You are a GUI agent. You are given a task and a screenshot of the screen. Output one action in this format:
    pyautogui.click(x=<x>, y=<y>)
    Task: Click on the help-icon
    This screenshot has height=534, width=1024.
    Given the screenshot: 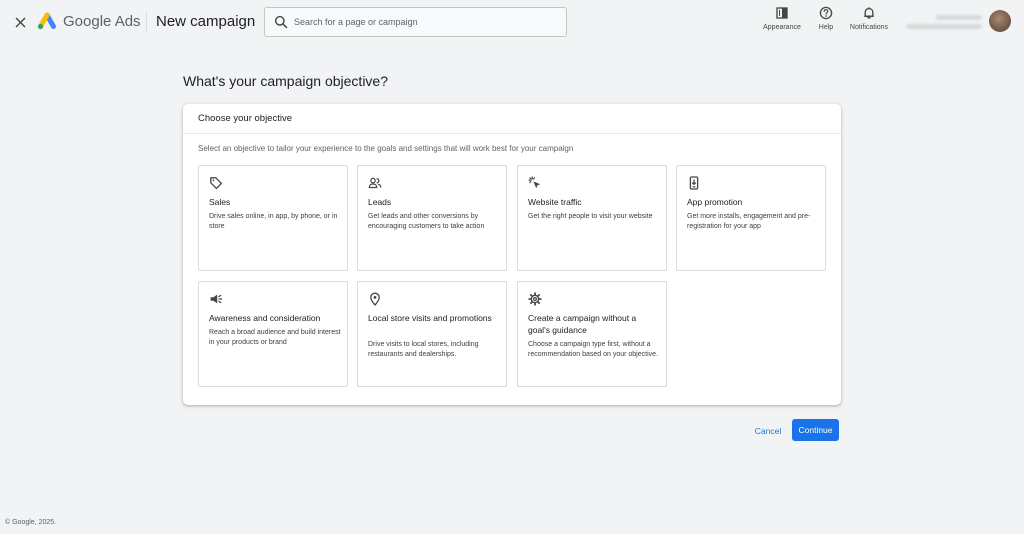 What is the action you would take?
    pyautogui.click(x=826, y=13)
    